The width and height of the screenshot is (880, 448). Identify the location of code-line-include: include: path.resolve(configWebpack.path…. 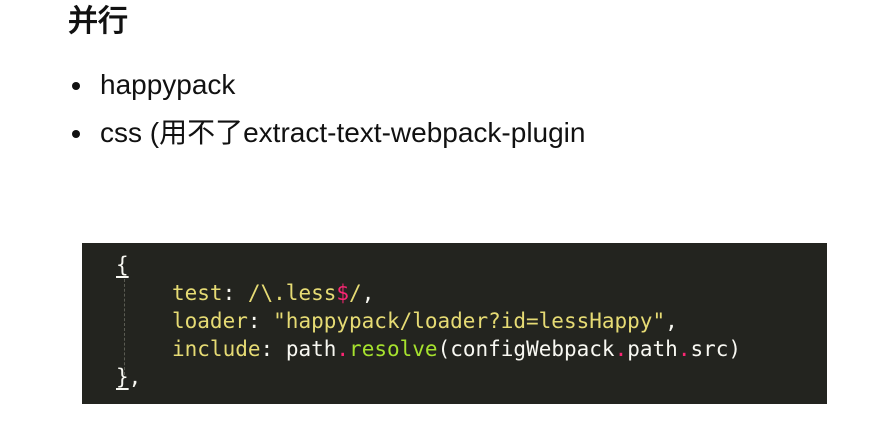
(456, 349).